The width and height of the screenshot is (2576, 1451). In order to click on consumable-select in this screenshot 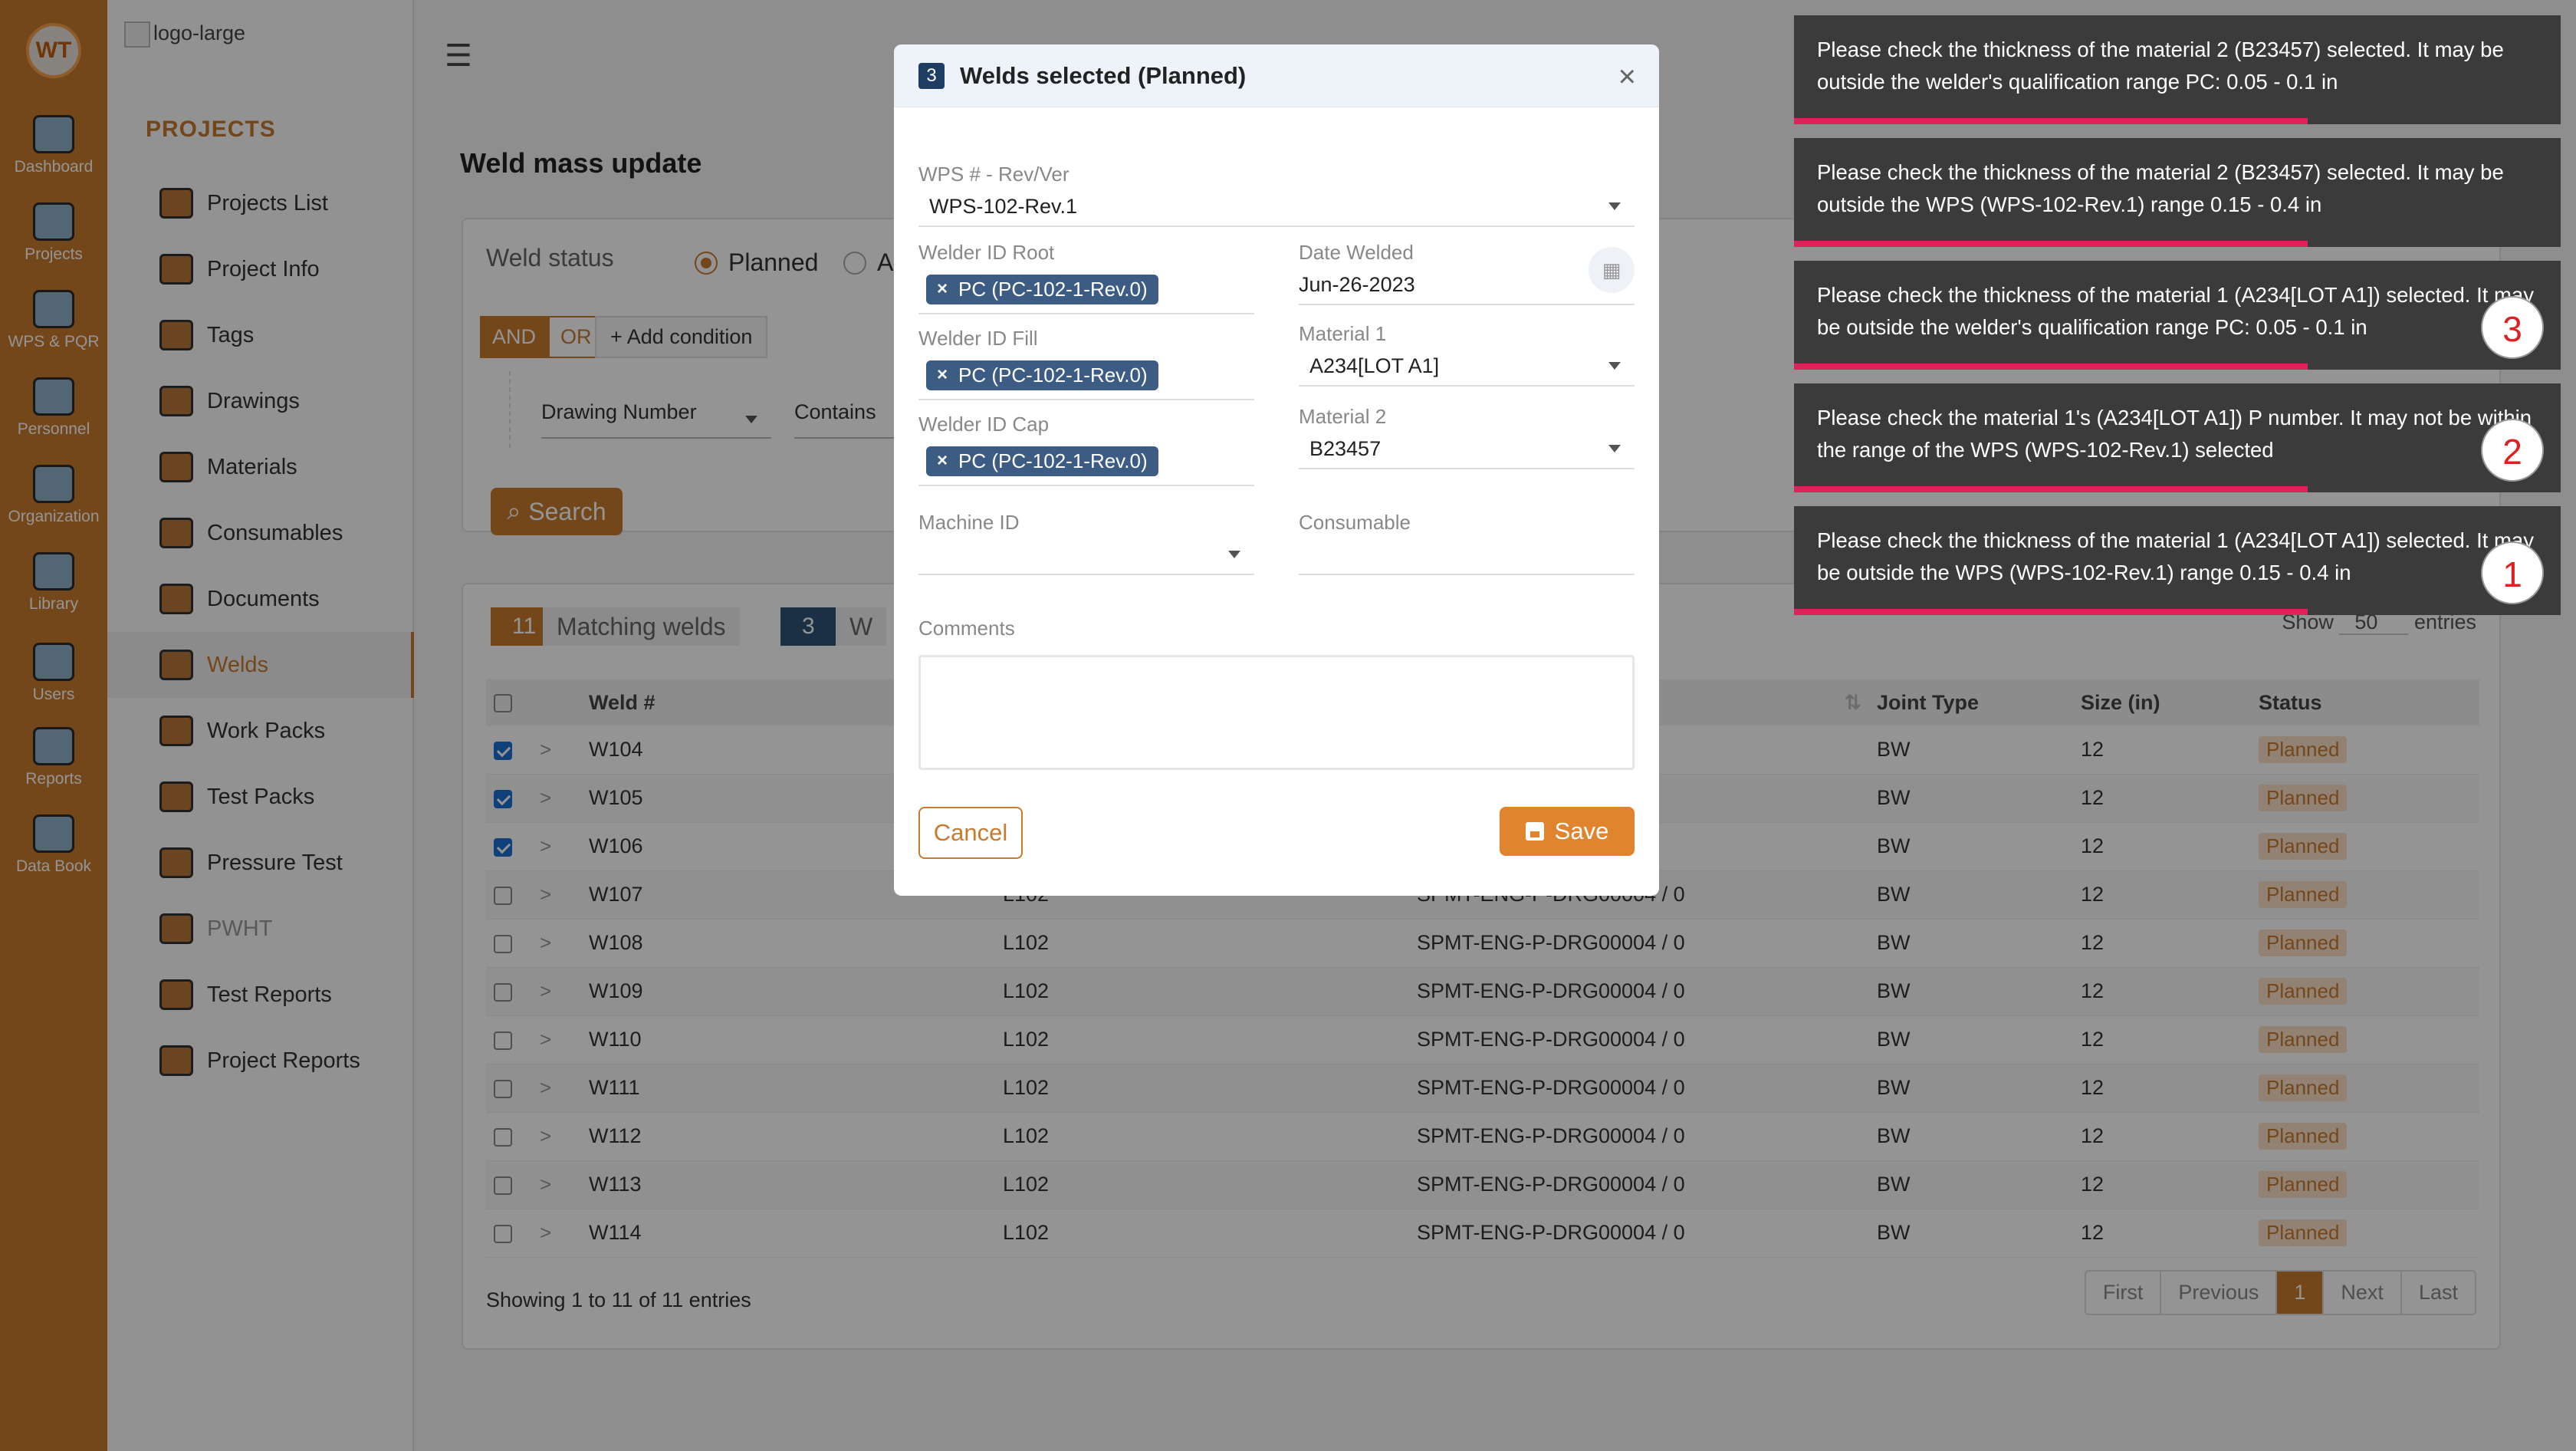, I will do `click(1467, 555)`.